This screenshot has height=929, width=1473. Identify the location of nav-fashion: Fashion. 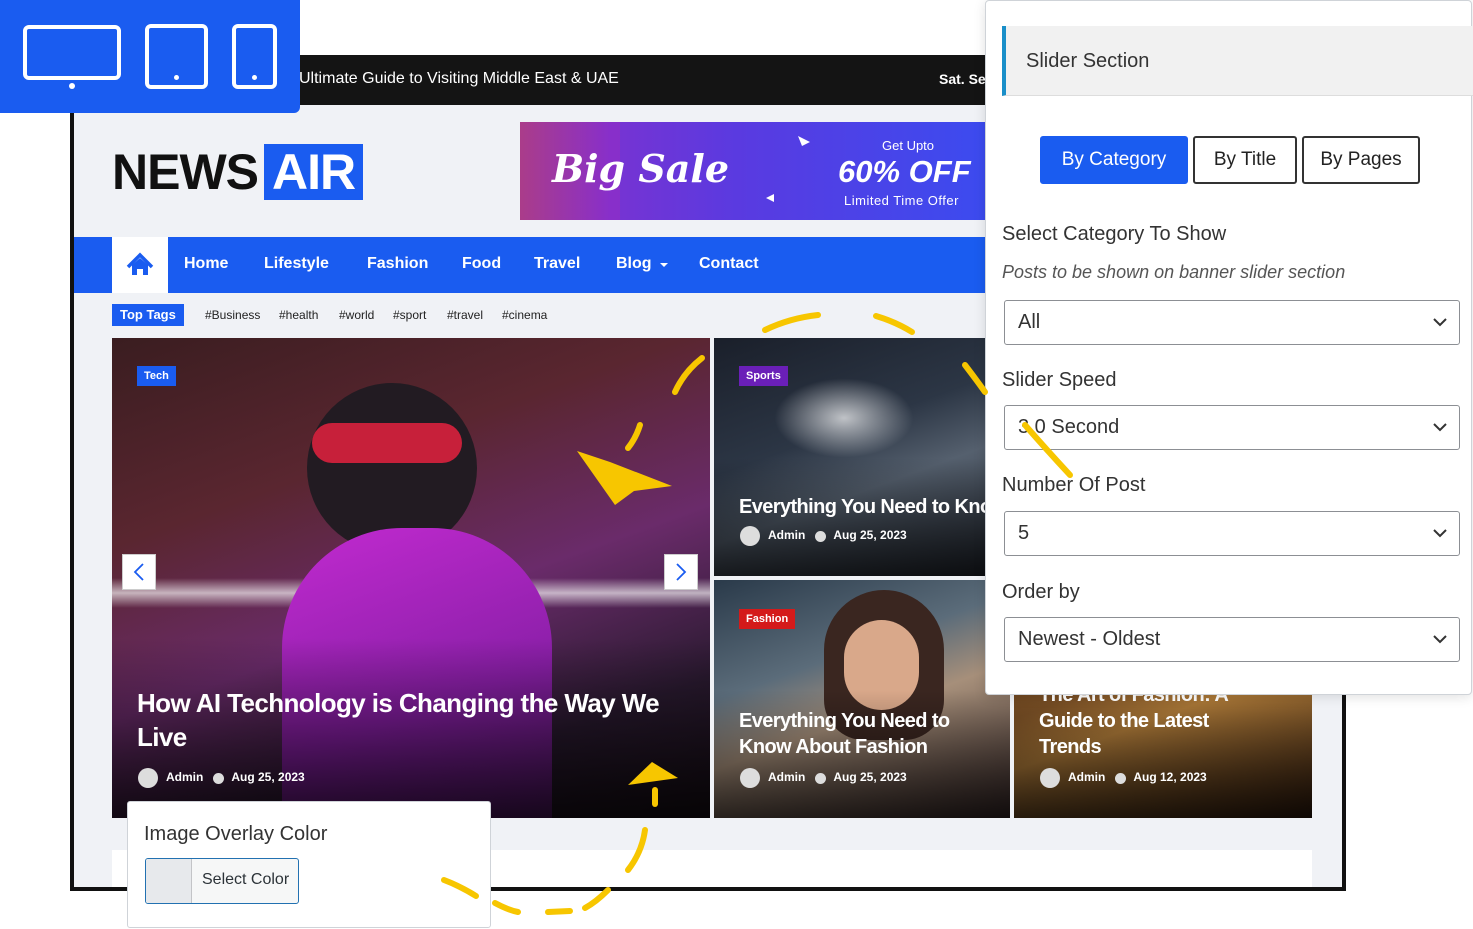
(397, 264).